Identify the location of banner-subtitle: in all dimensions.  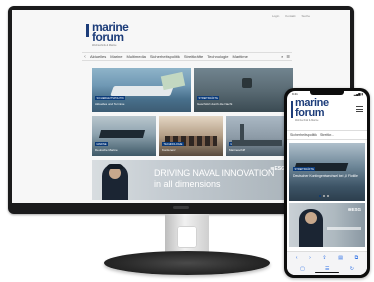
(187, 184).